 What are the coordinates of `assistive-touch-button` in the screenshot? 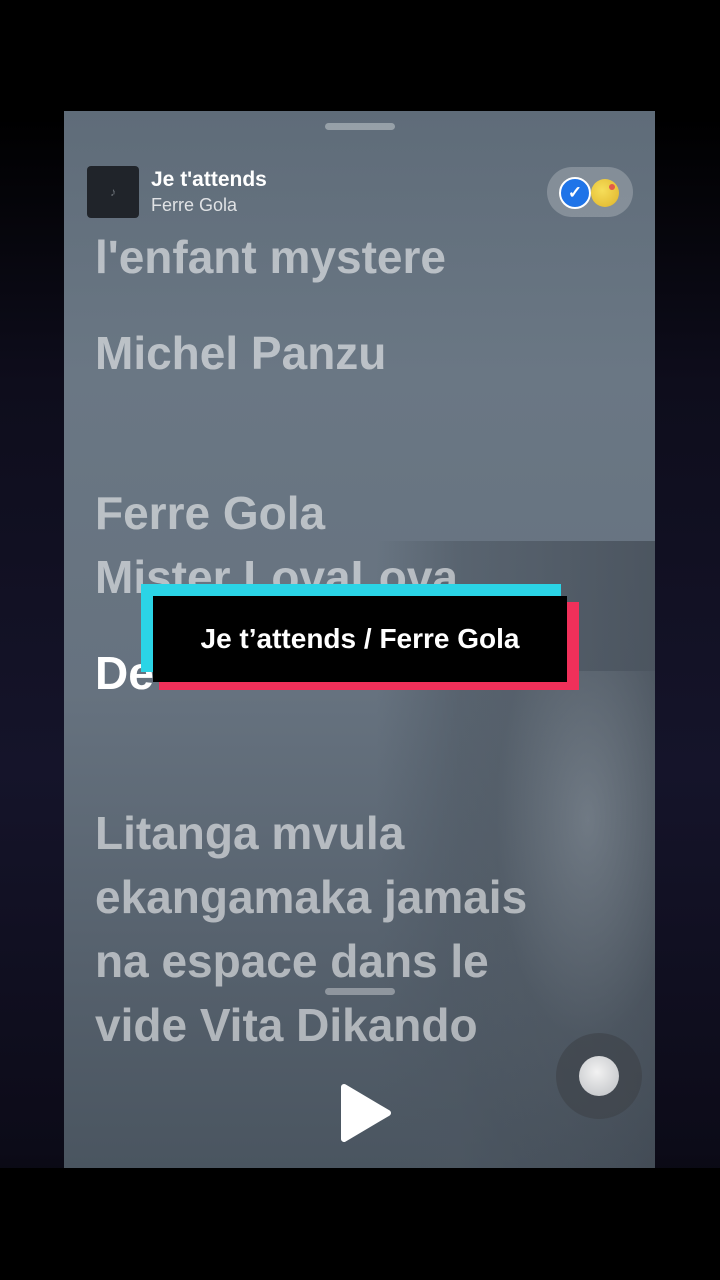 It's located at (599, 1076).